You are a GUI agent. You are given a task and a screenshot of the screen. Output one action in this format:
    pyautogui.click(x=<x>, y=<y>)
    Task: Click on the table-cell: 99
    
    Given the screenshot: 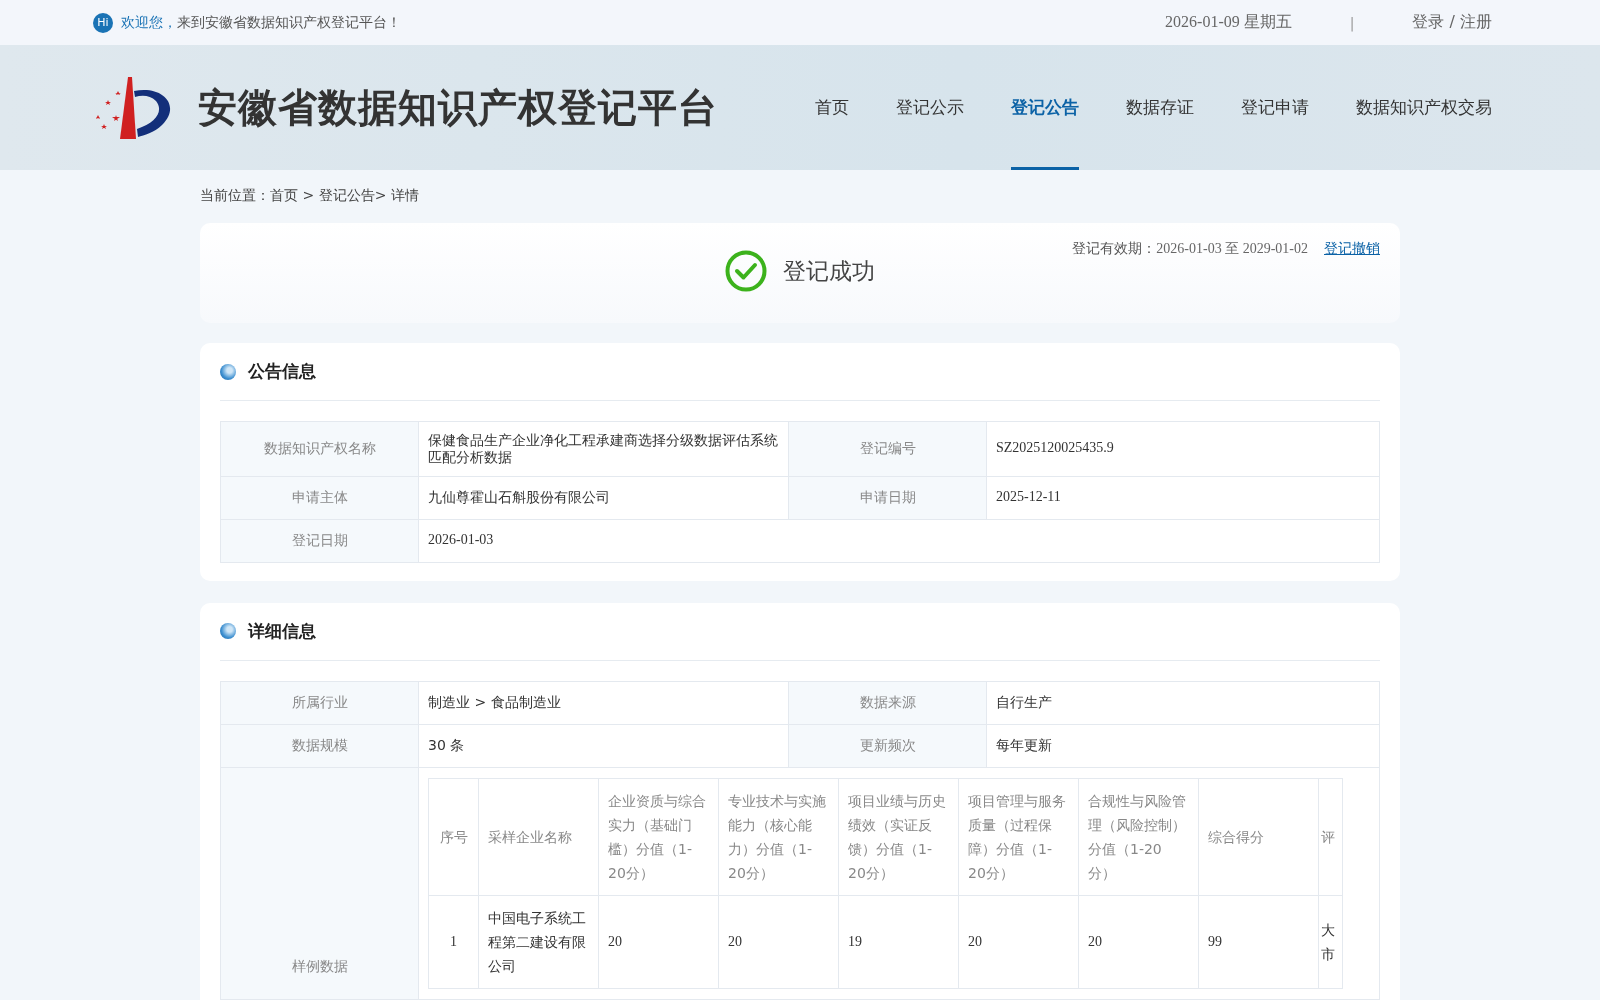 What is the action you would take?
    pyautogui.click(x=1258, y=942)
    